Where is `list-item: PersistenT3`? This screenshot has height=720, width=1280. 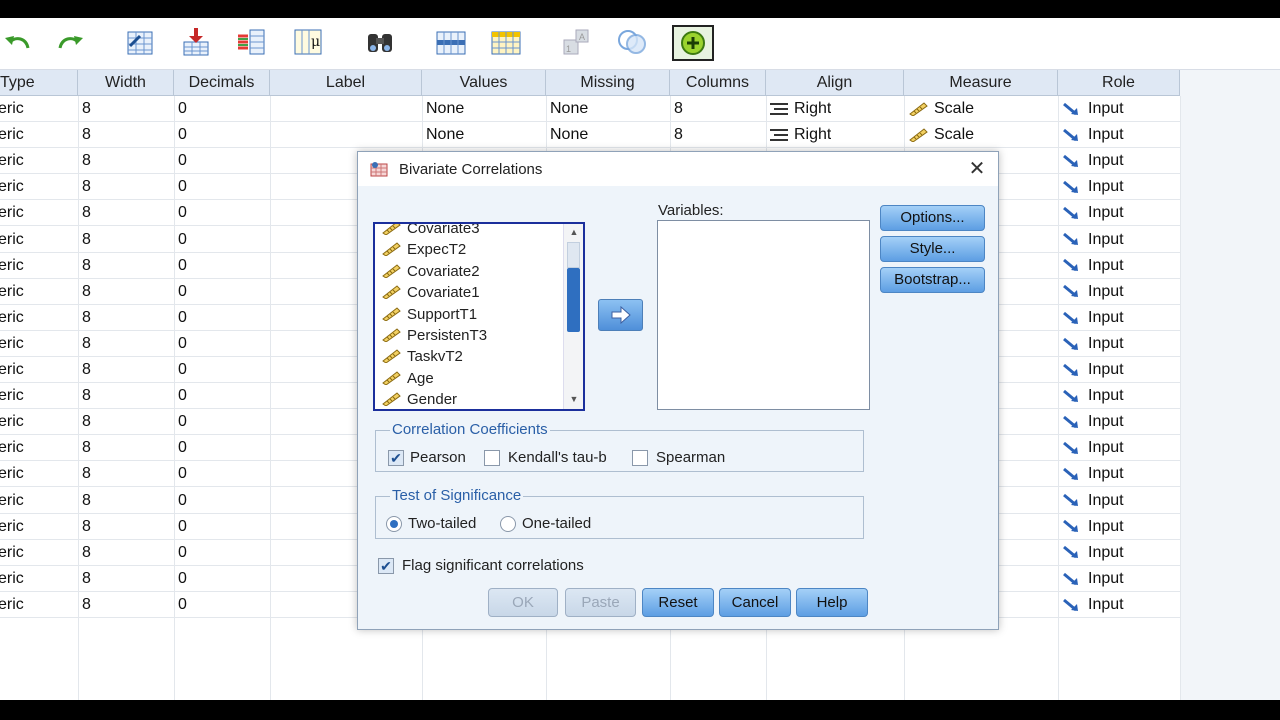 list-item: PersistenT3 is located at coordinates (434, 335).